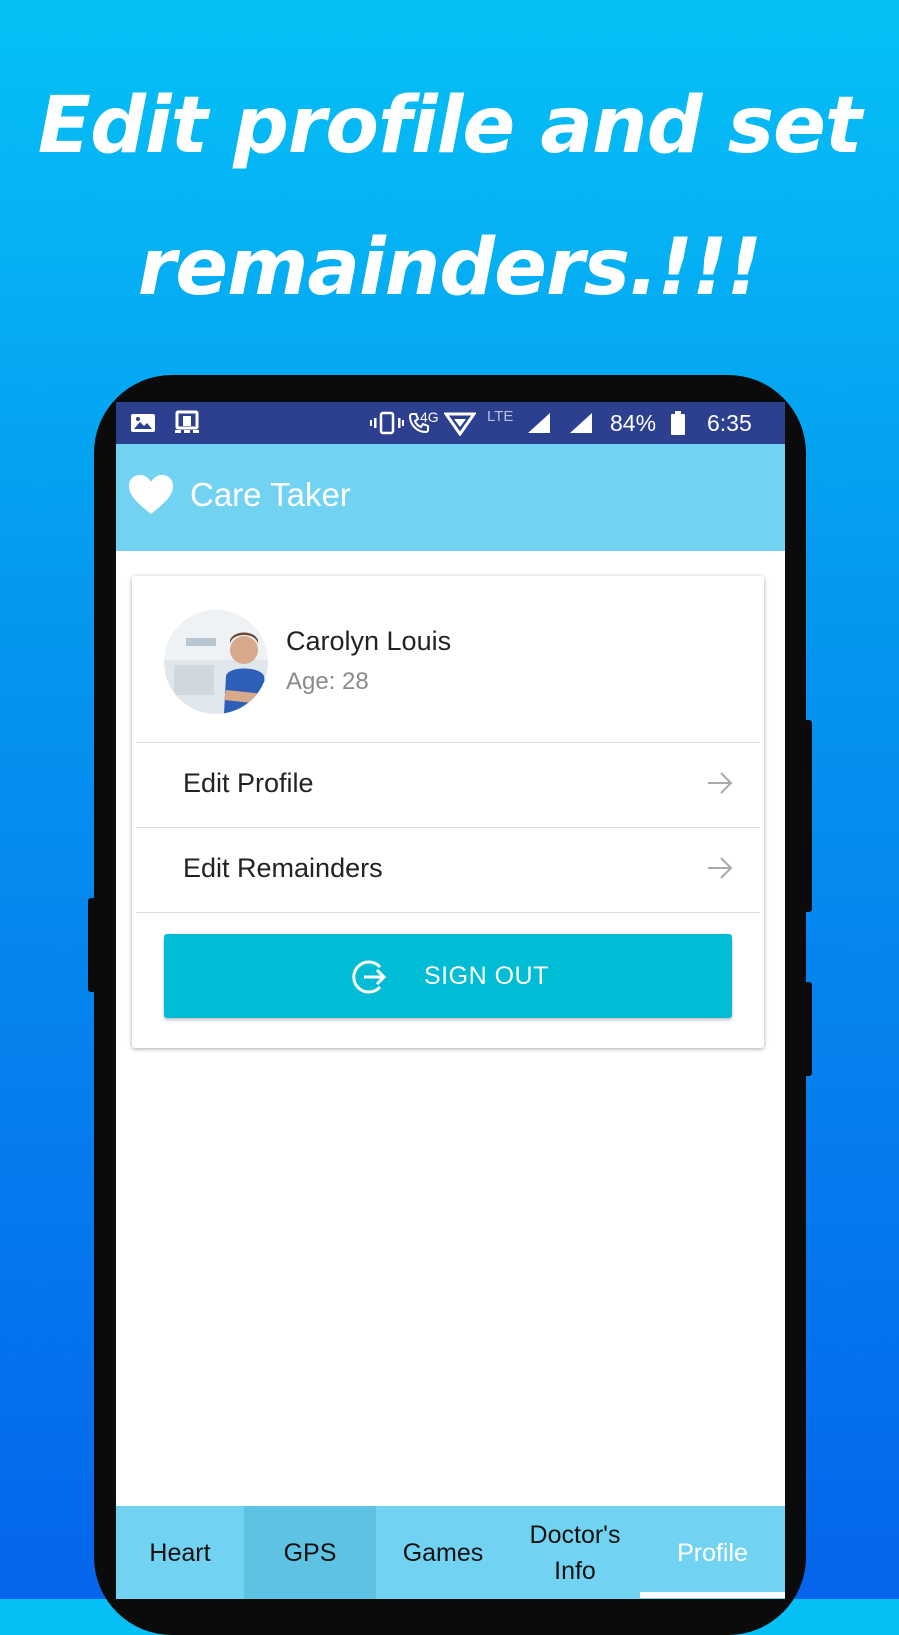 The image size is (899, 1635). What do you see at coordinates (449, 126) in the screenshot?
I see `headline-line-1: Edit profile and set` at bounding box center [449, 126].